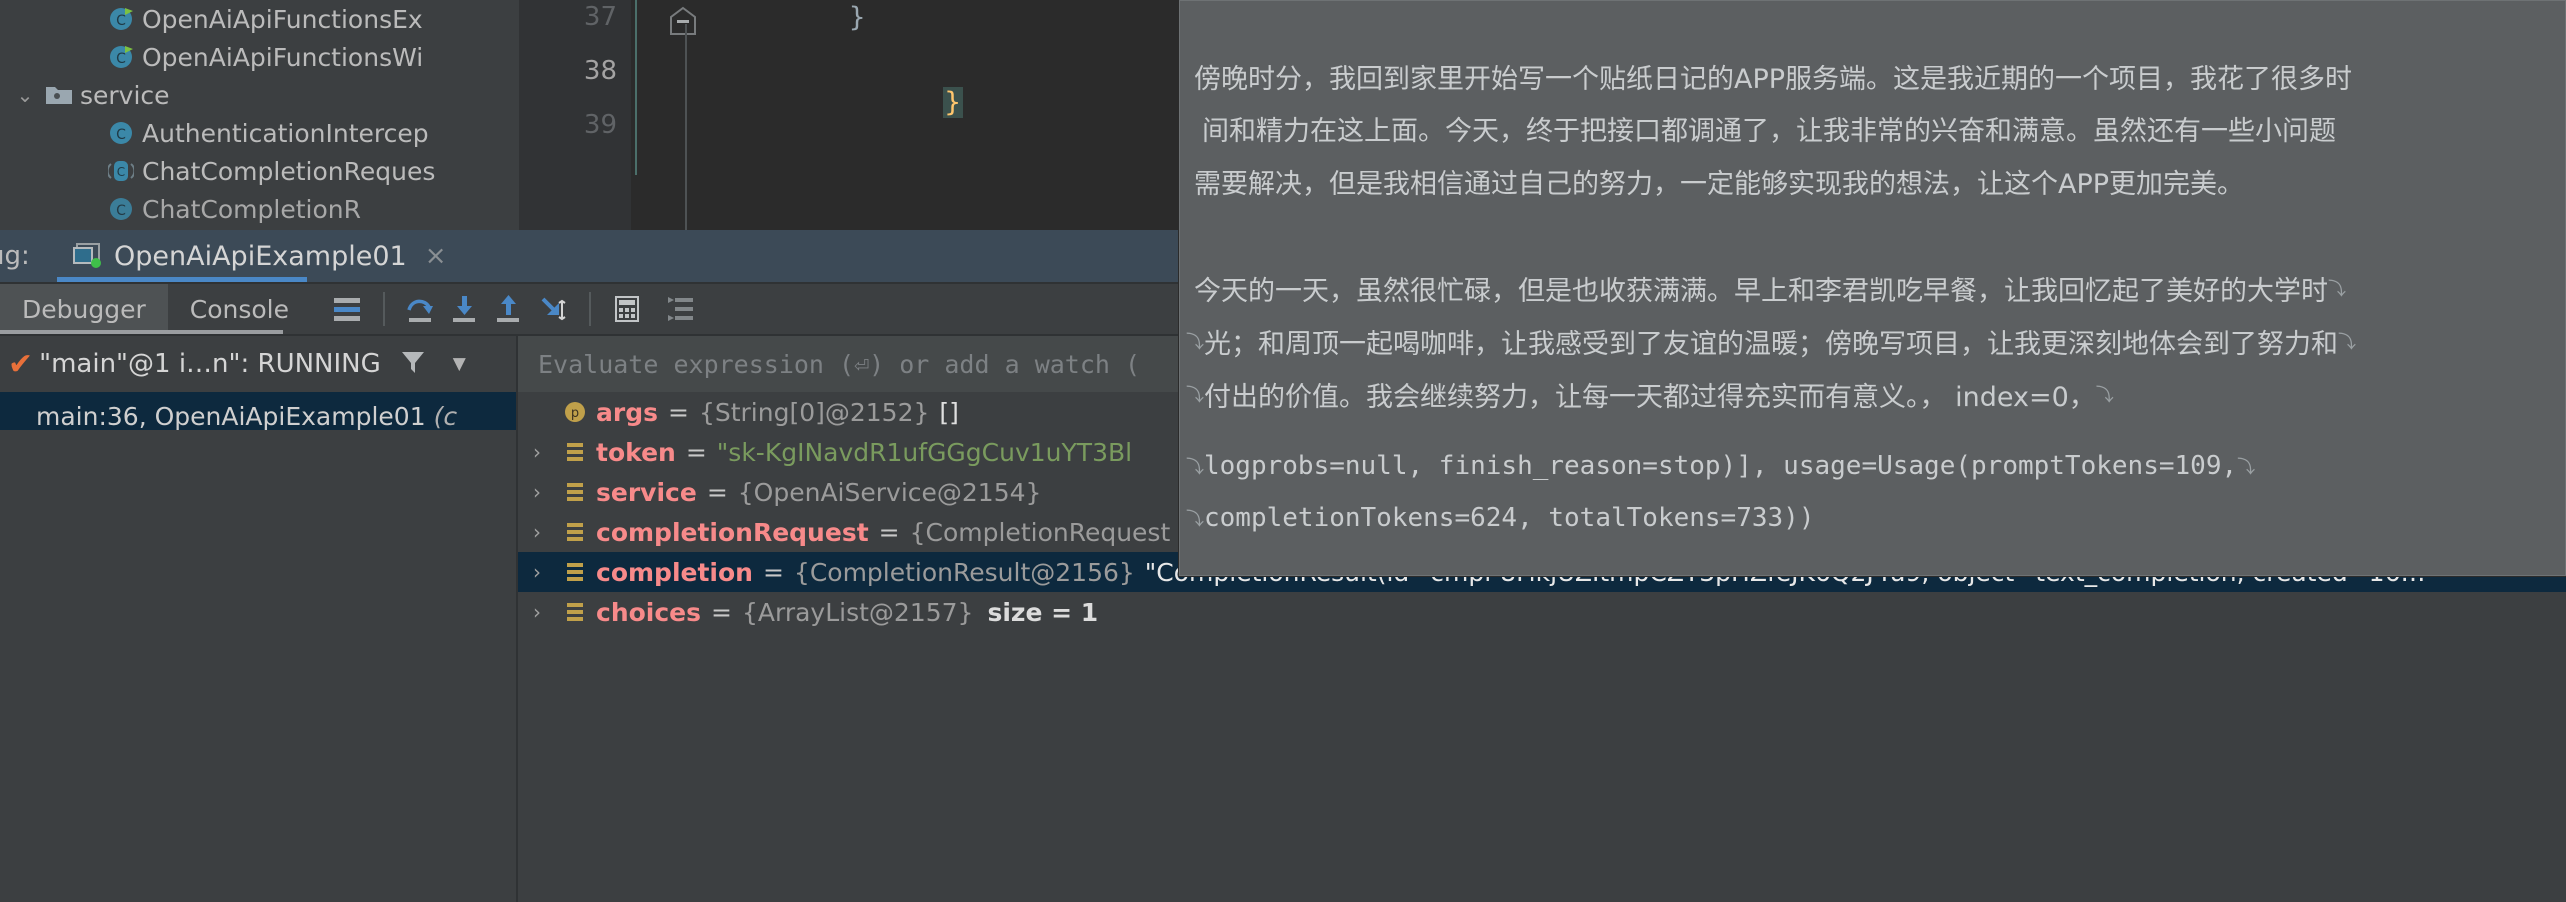 Image resolution: width=2566 pixels, height=902 pixels. What do you see at coordinates (1650, 397) in the screenshot?
I see `popup-line-text: 付出的价值。我会继续努力，让每一天都过得充实而有意义。， index=0，` at bounding box center [1650, 397].